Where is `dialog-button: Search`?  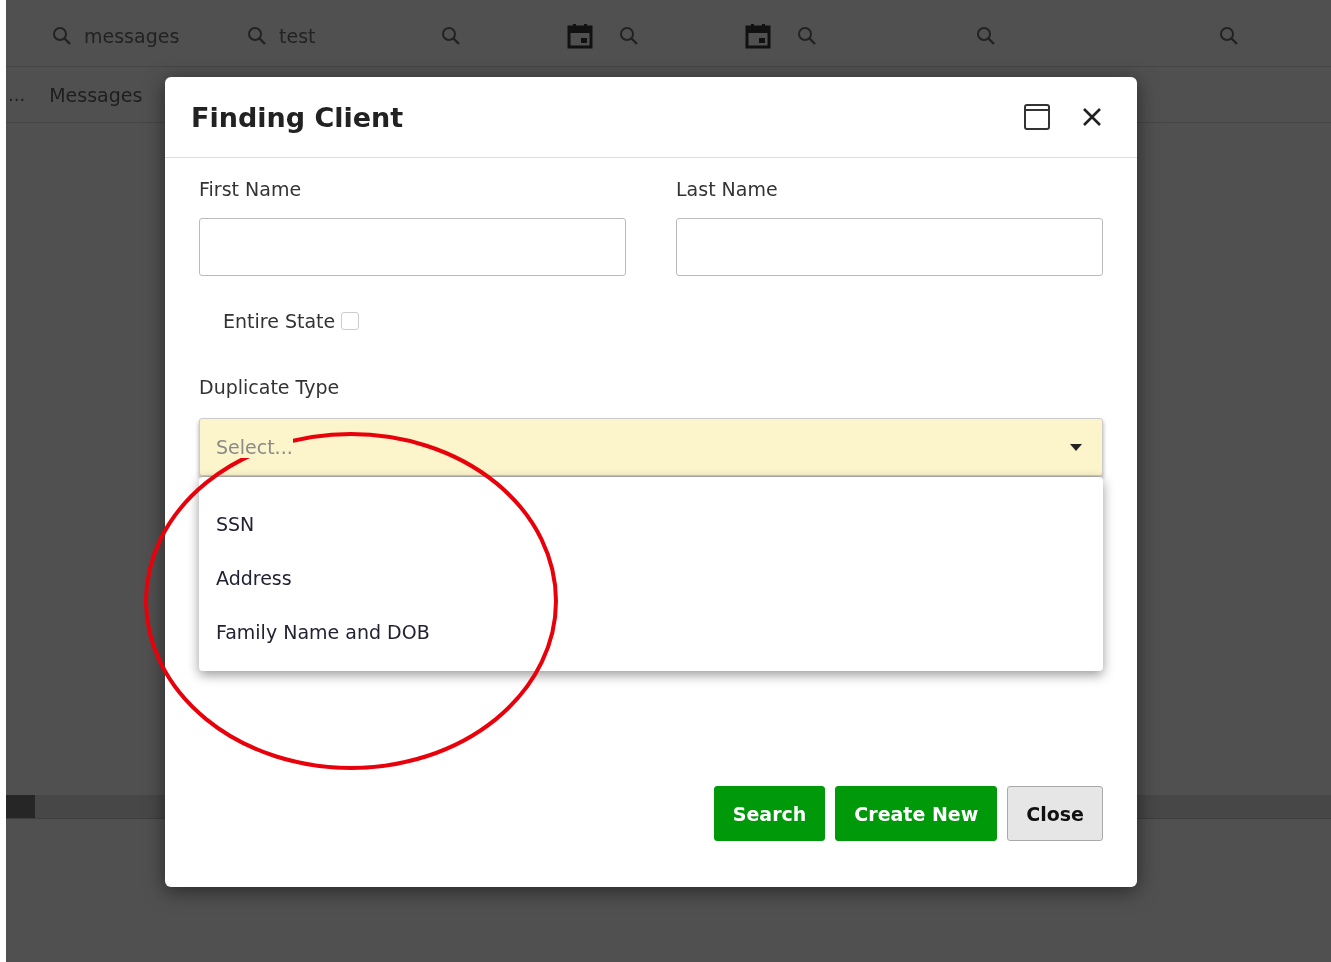 dialog-button: Search is located at coordinates (769, 813).